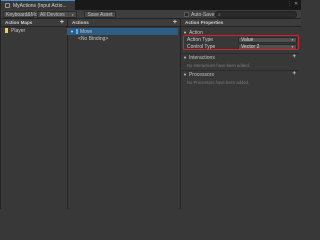 This screenshot has width=320, height=240. Describe the element at coordinates (34, 23) in the screenshot. I see `action-maps-header: Action Maps +` at that location.